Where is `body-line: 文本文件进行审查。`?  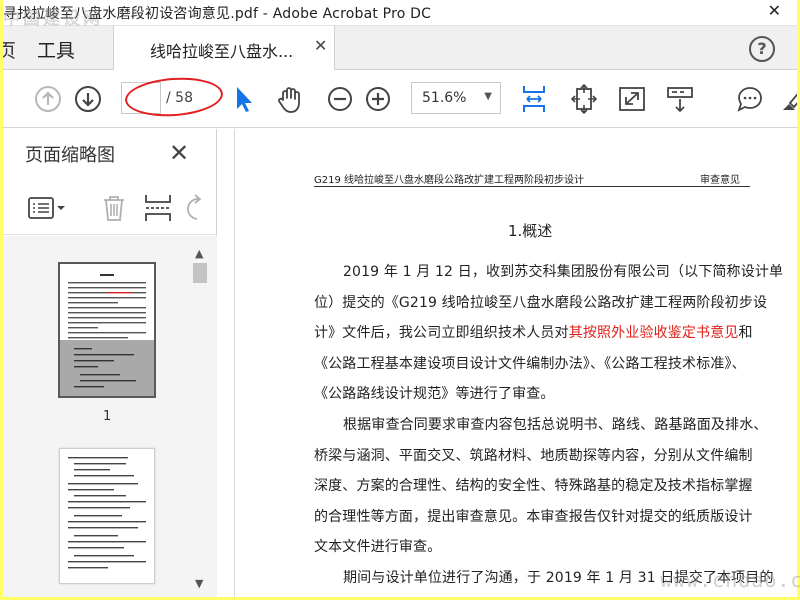
body-line: 文本文件进行审查。 is located at coordinates (534, 547).